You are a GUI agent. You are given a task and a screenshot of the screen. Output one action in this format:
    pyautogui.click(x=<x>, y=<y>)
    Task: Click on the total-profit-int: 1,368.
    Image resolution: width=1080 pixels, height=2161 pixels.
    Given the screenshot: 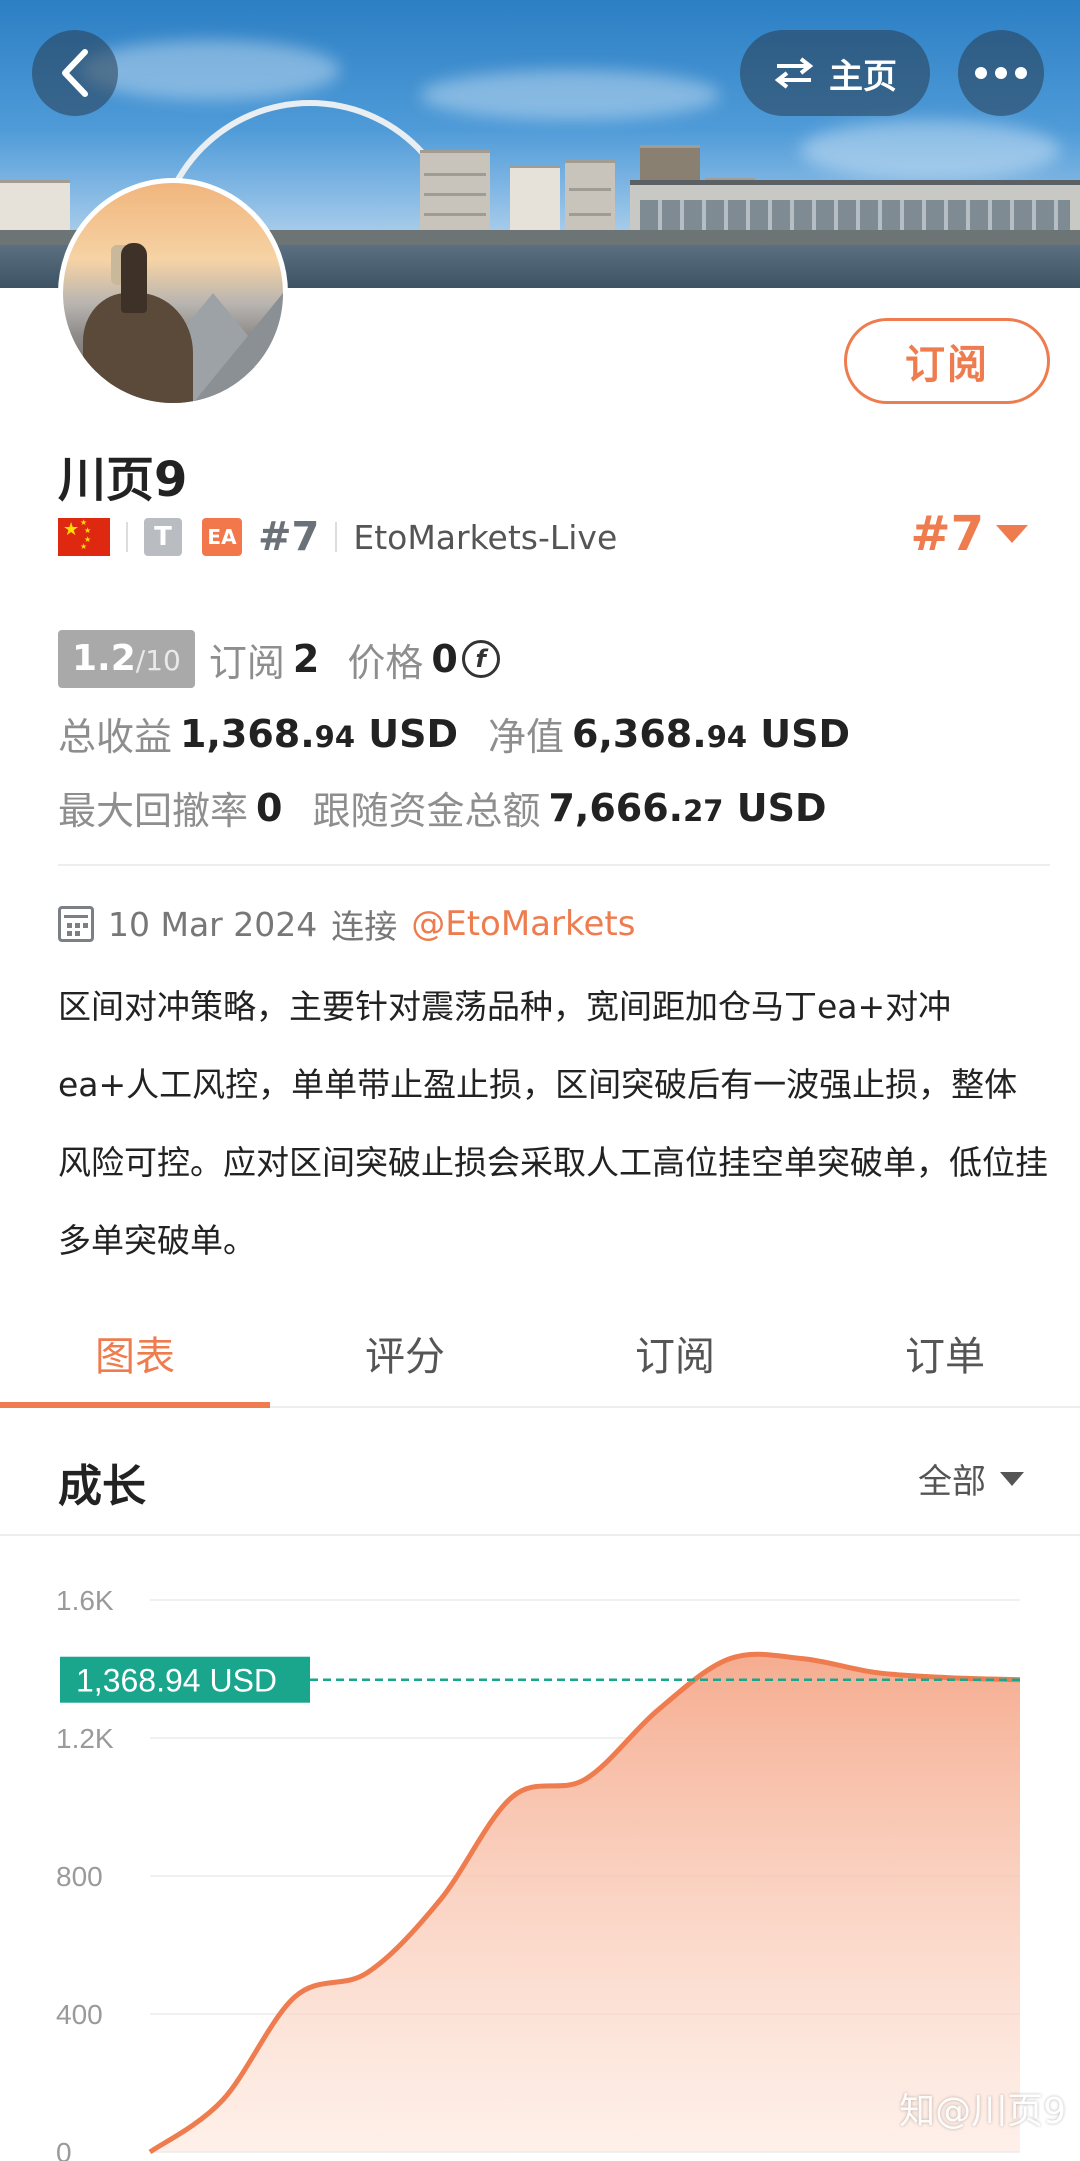 What is the action you would take?
    pyautogui.click(x=247, y=733)
    